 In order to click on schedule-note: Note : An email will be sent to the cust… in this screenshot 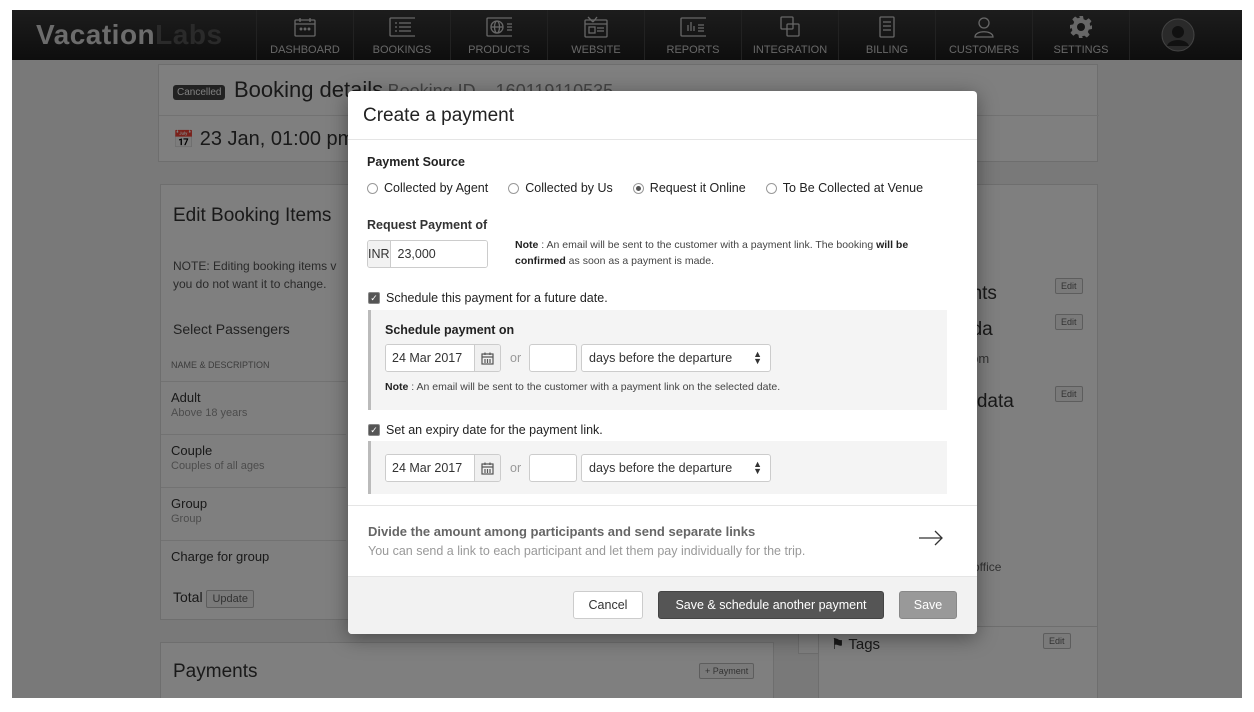, I will do `click(582, 387)`.